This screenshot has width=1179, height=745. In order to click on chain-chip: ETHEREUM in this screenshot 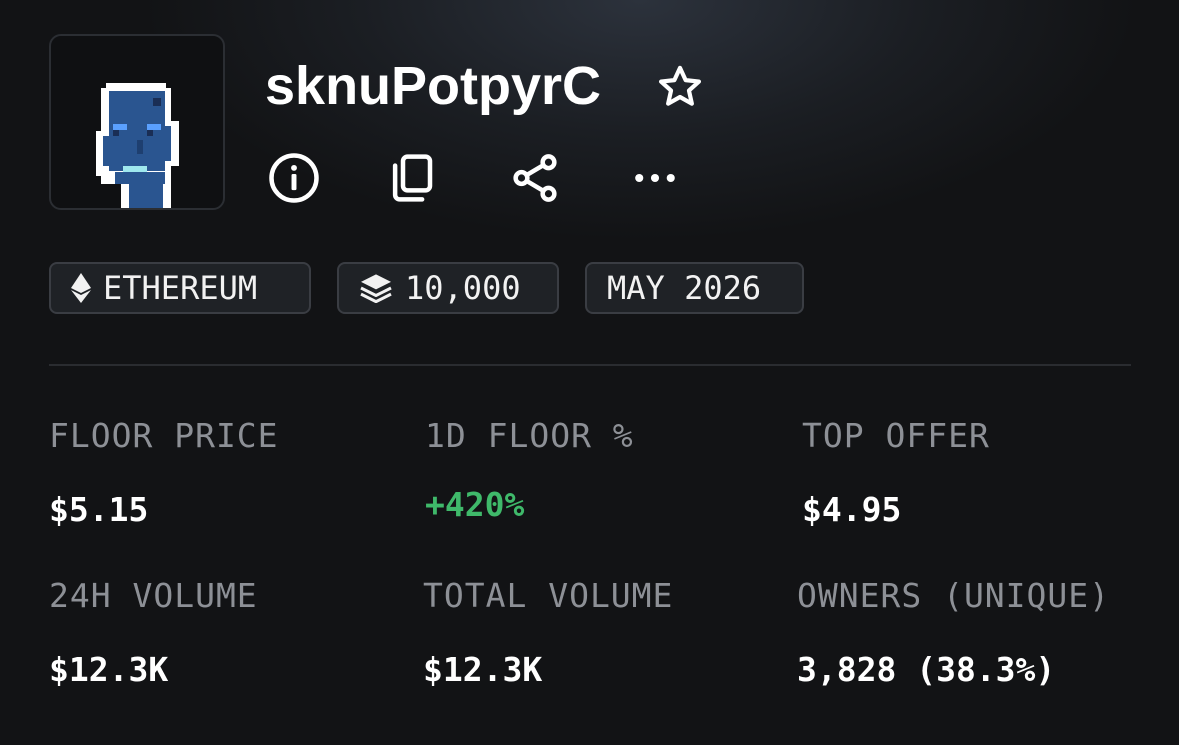, I will do `click(180, 288)`.